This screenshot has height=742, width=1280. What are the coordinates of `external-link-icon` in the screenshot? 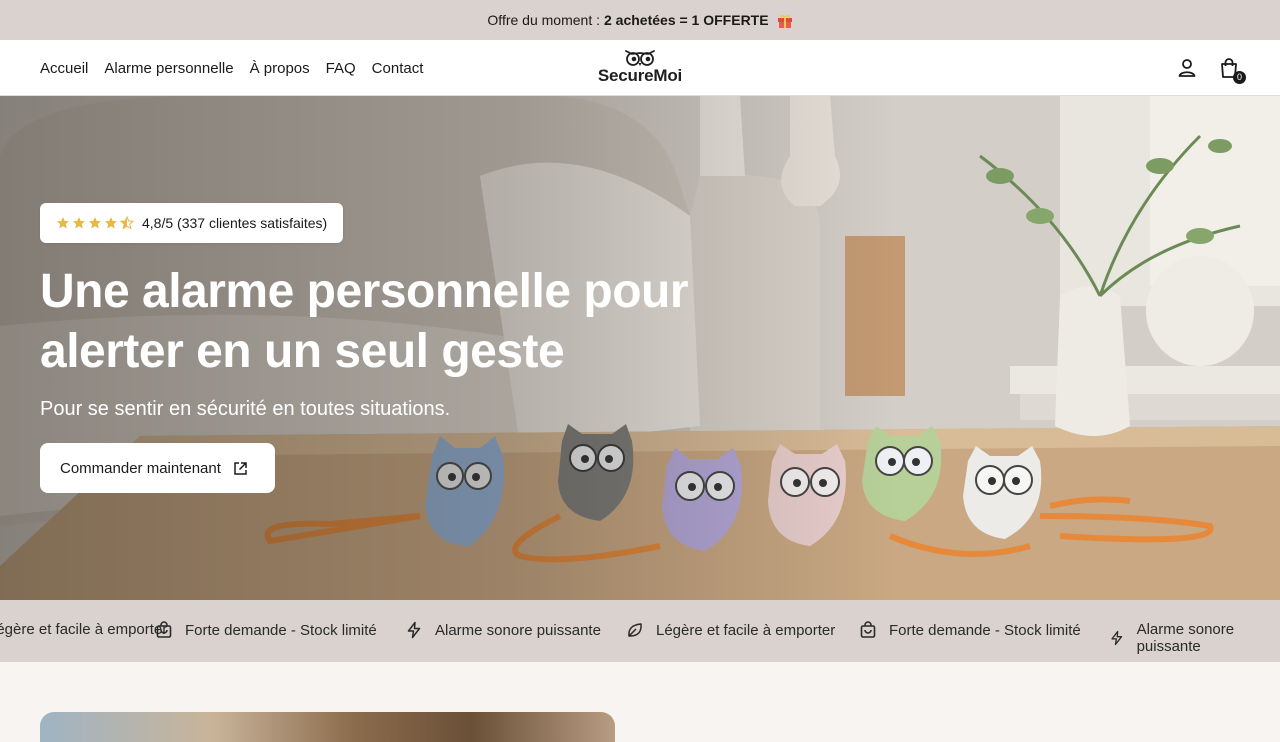 It's located at (240, 468).